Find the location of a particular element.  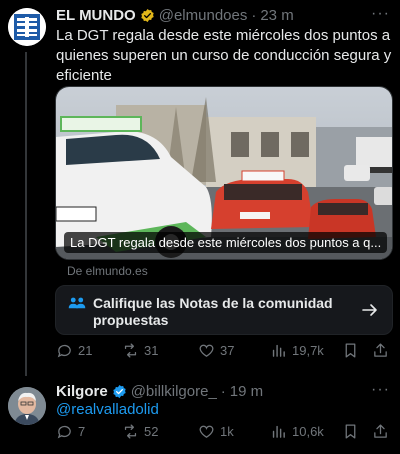

views-count: 19,7k is located at coordinates (308, 350).